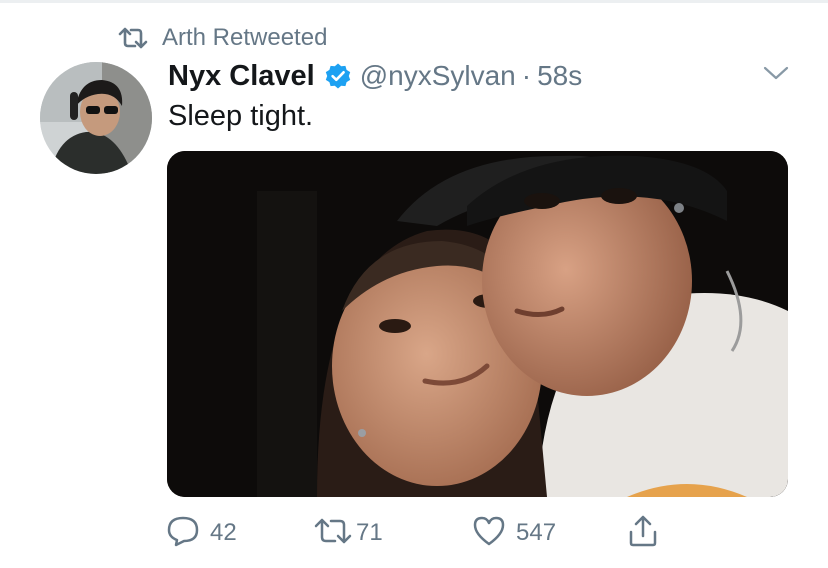 The height and width of the screenshot is (568, 828). What do you see at coordinates (369, 532) in the screenshot?
I see `retweet-count: 71` at bounding box center [369, 532].